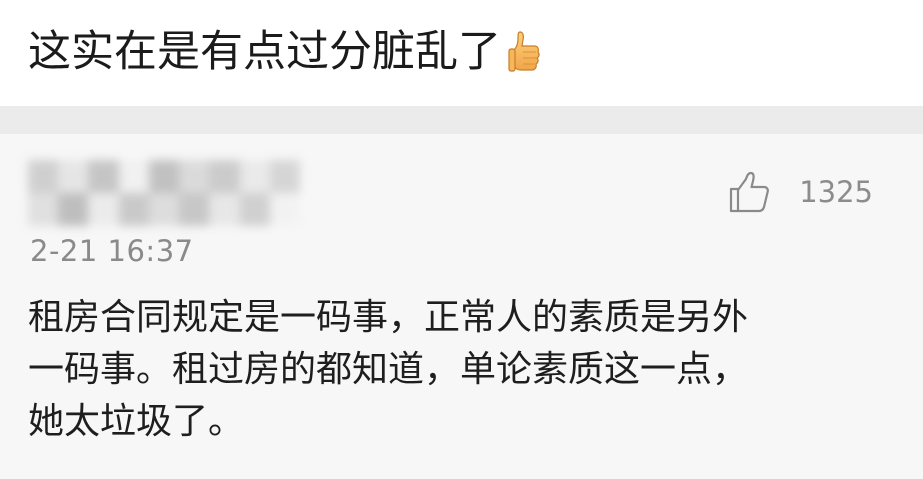  What do you see at coordinates (461, 120) in the screenshot?
I see `section-divider` at bounding box center [461, 120].